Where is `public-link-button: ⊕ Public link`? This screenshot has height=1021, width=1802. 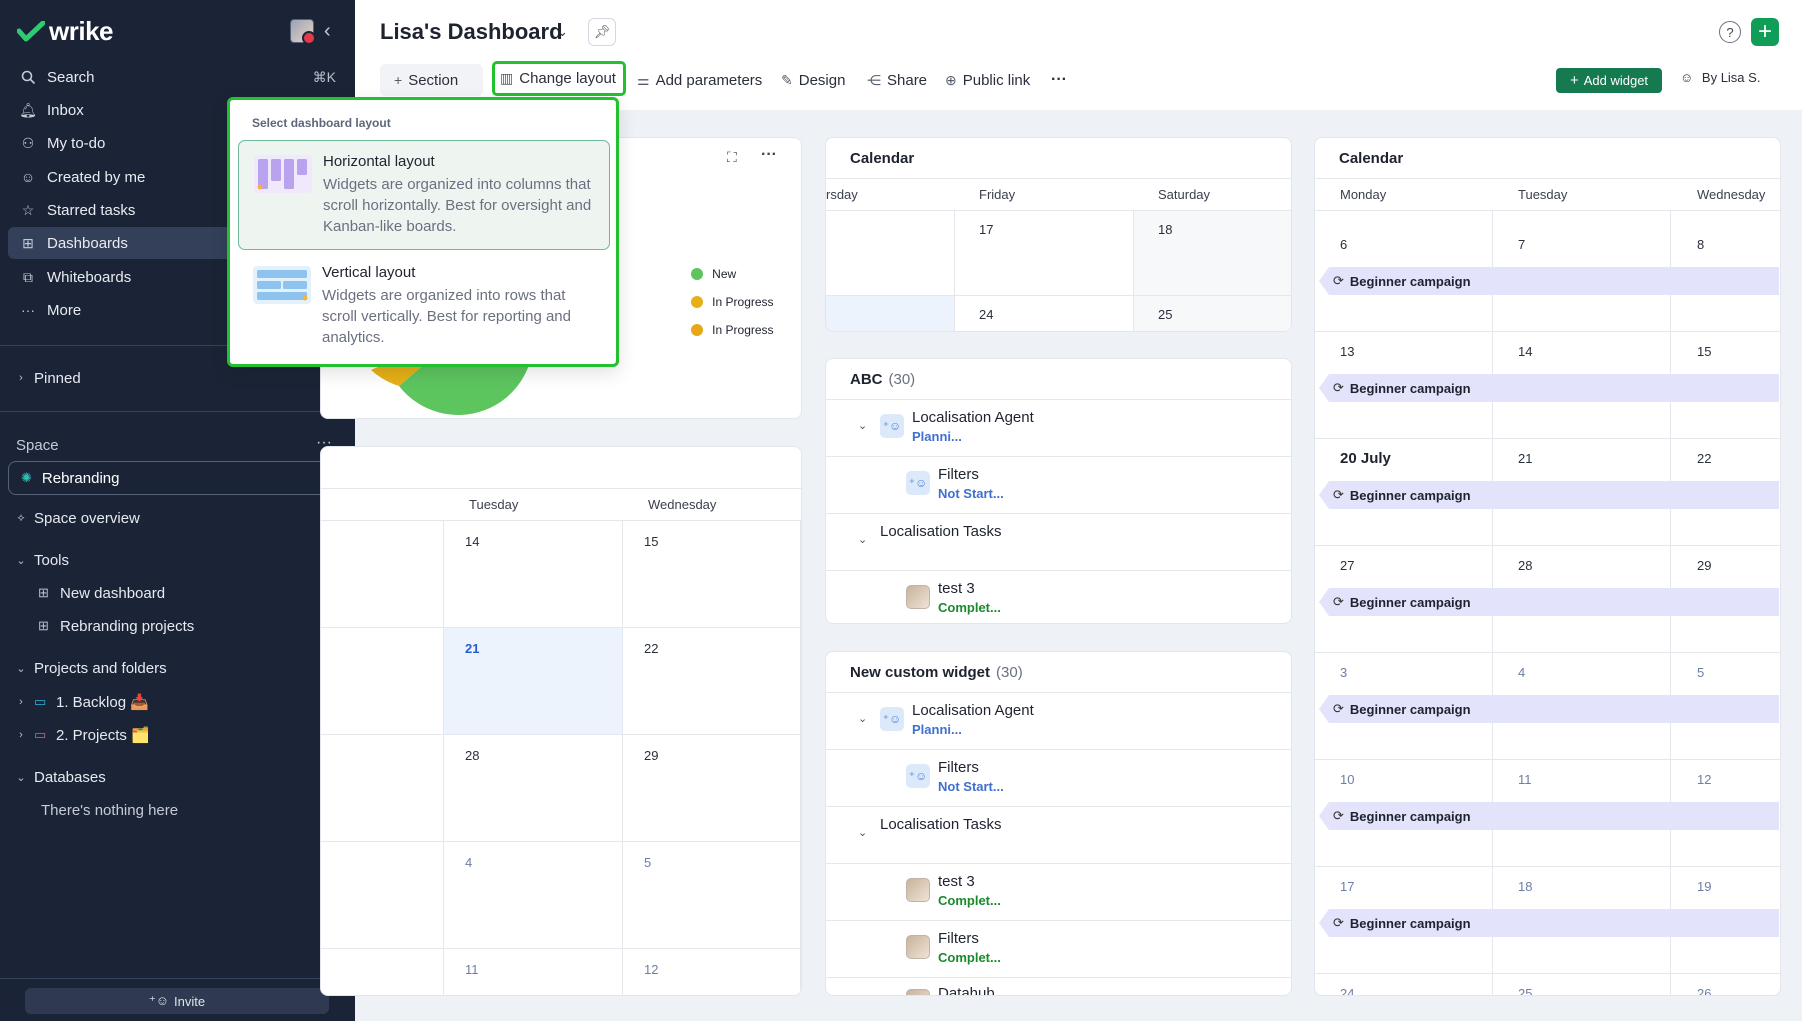
public-link-button: ⊕ Public link is located at coordinates (987, 80).